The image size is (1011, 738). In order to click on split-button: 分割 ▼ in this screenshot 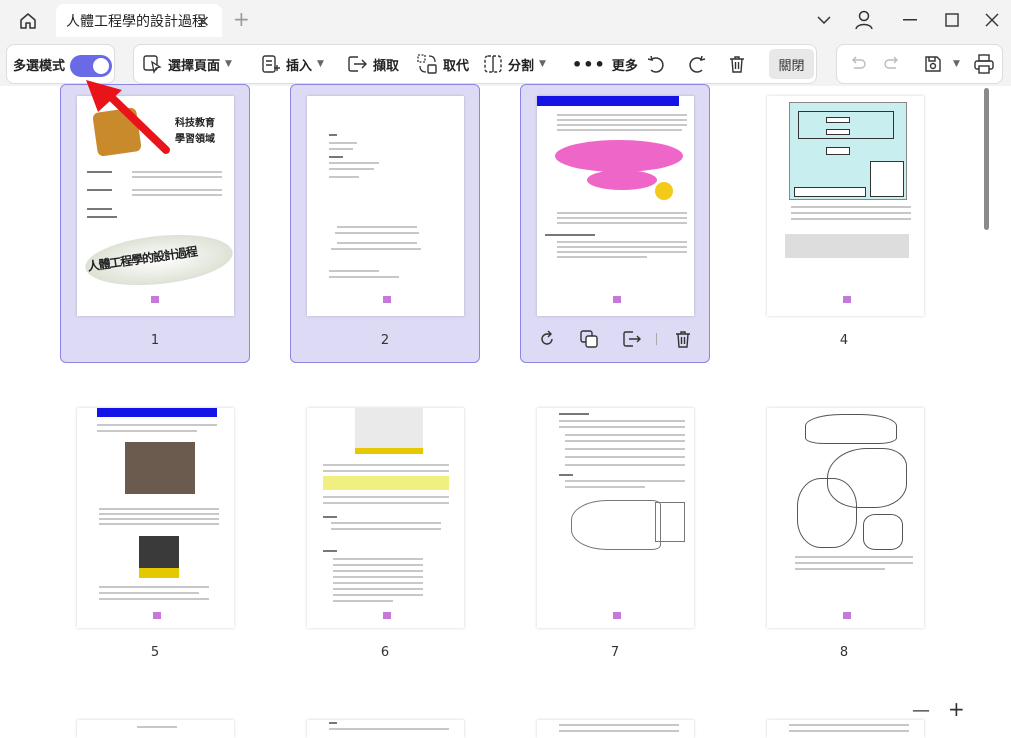, I will do `click(514, 64)`.